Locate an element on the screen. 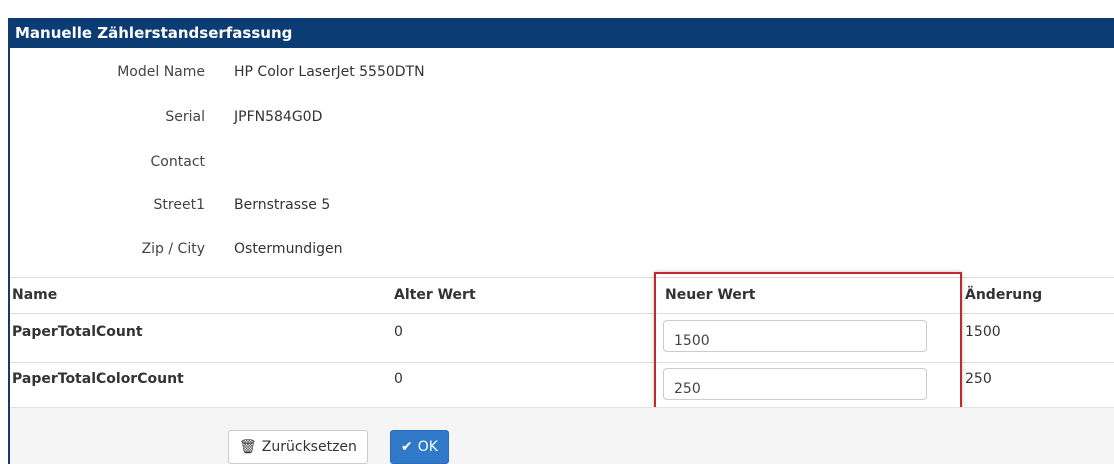 This screenshot has height=464, width=1114. row-change: 250 is located at coordinates (978, 379).